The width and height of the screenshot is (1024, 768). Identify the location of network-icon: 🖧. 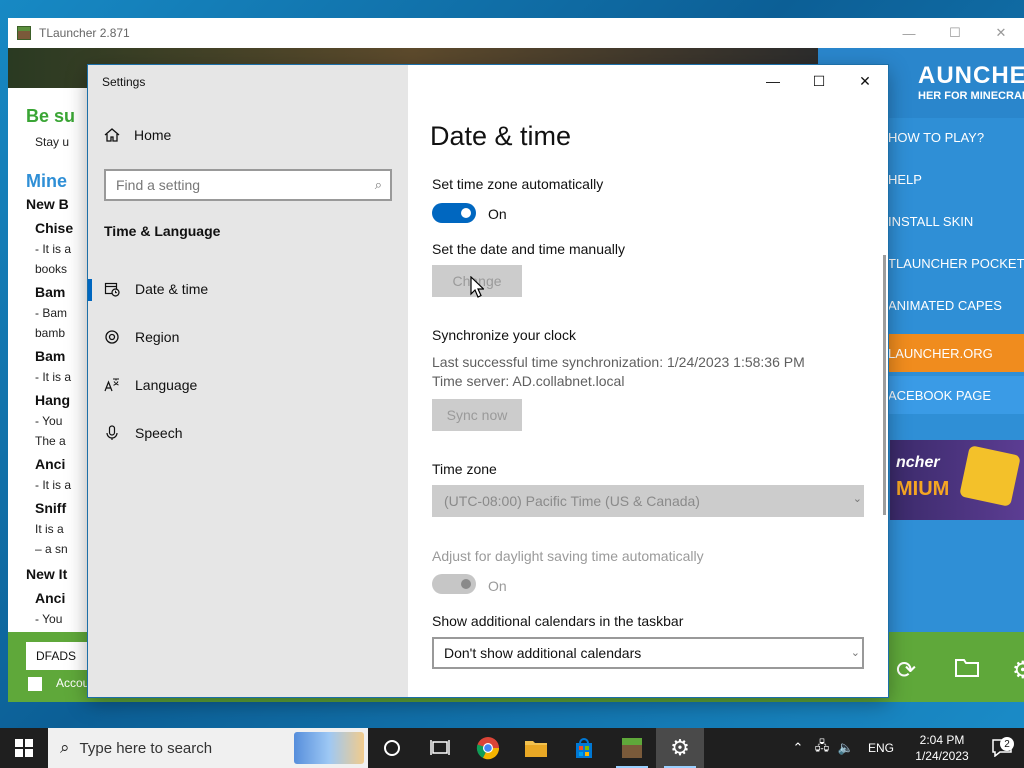
(822, 748).